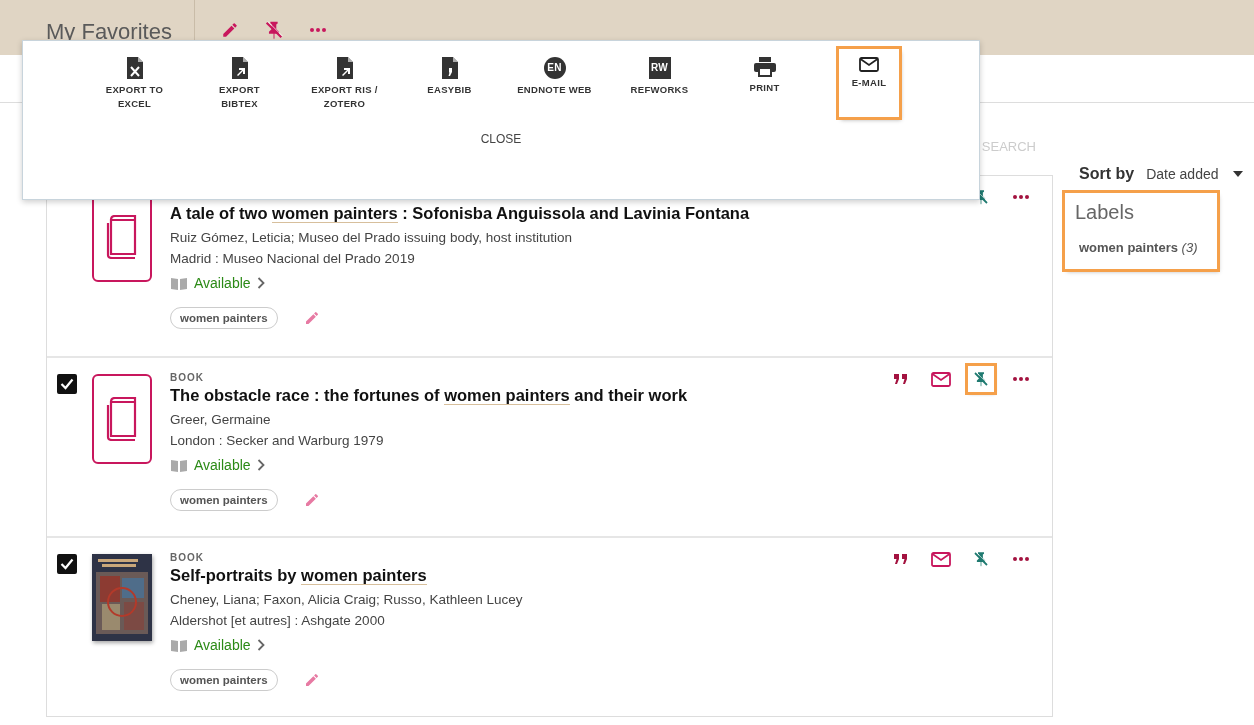  What do you see at coordinates (764, 67) in the screenshot?
I see `printer-icon` at bounding box center [764, 67].